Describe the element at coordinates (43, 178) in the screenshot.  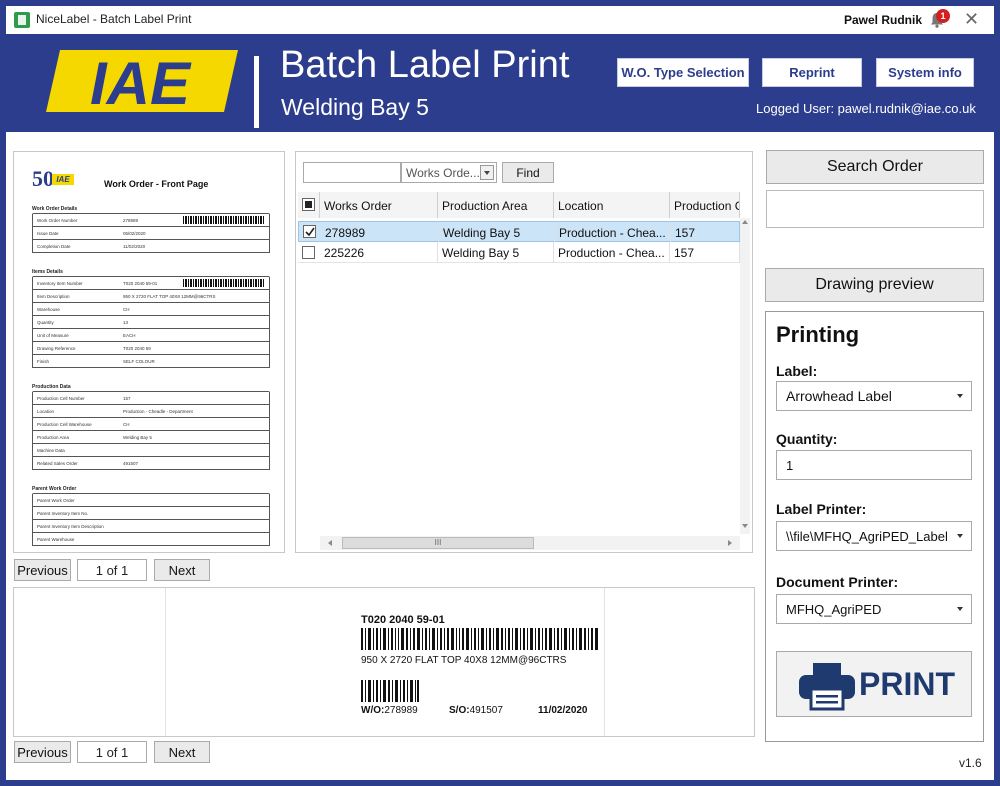
I see `logo-50: 50` at that location.